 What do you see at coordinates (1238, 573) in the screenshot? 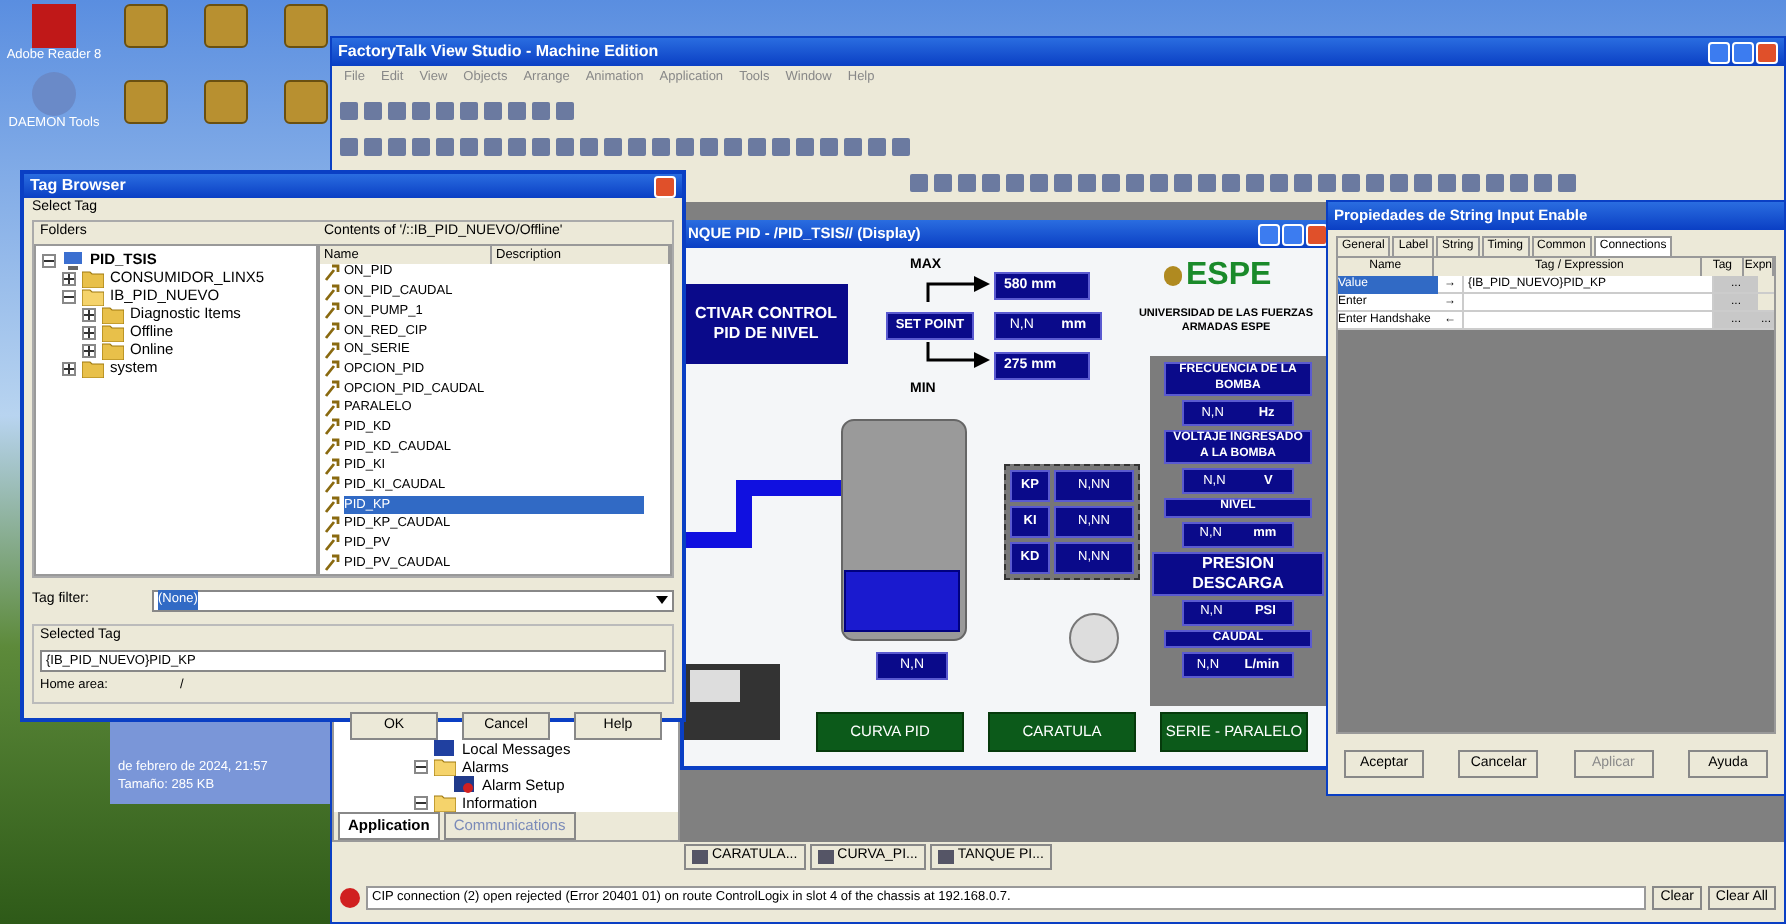
I see `indicator-title: PRESION DESCARGA` at bounding box center [1238, 573].